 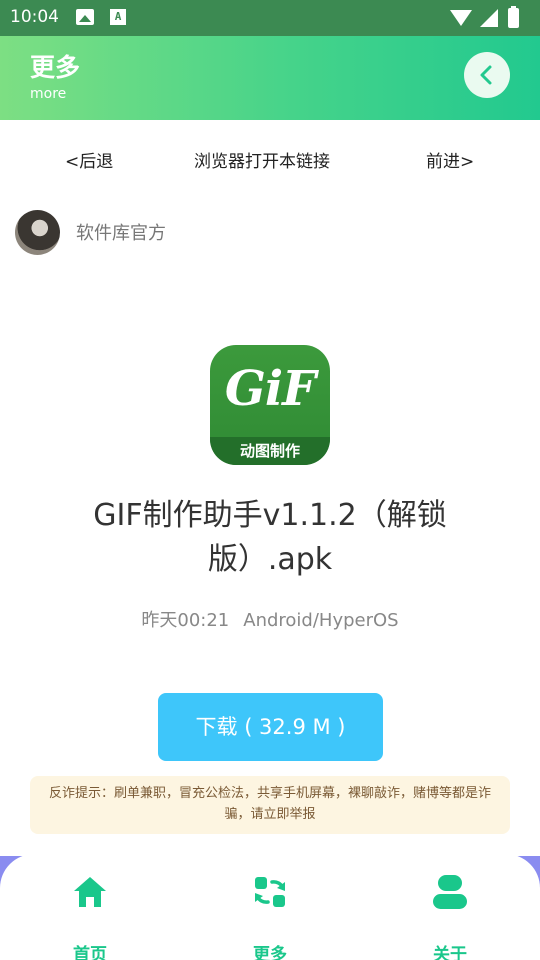 I want to click on nav-back-link: <后退, so click(x=89, y=159).